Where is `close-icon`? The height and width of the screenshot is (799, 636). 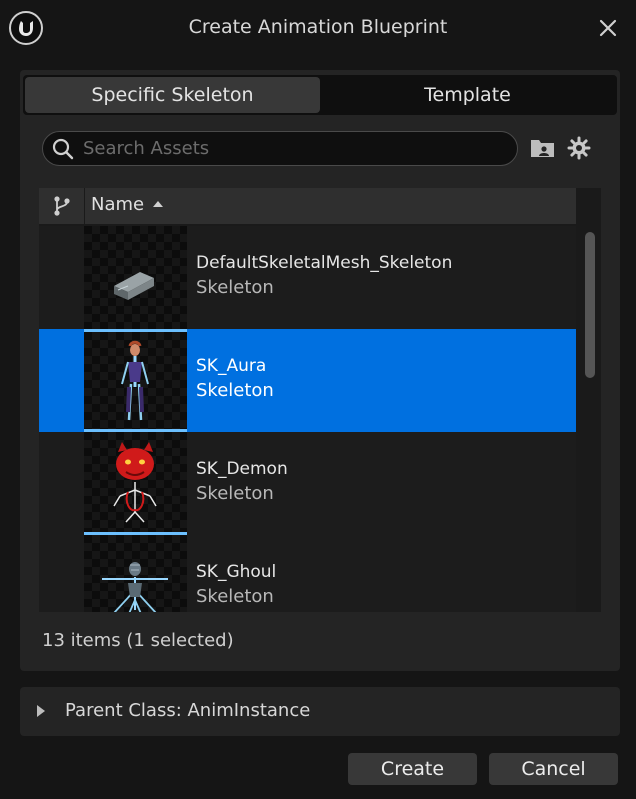
close-icon is located at coordinates (608, 28).